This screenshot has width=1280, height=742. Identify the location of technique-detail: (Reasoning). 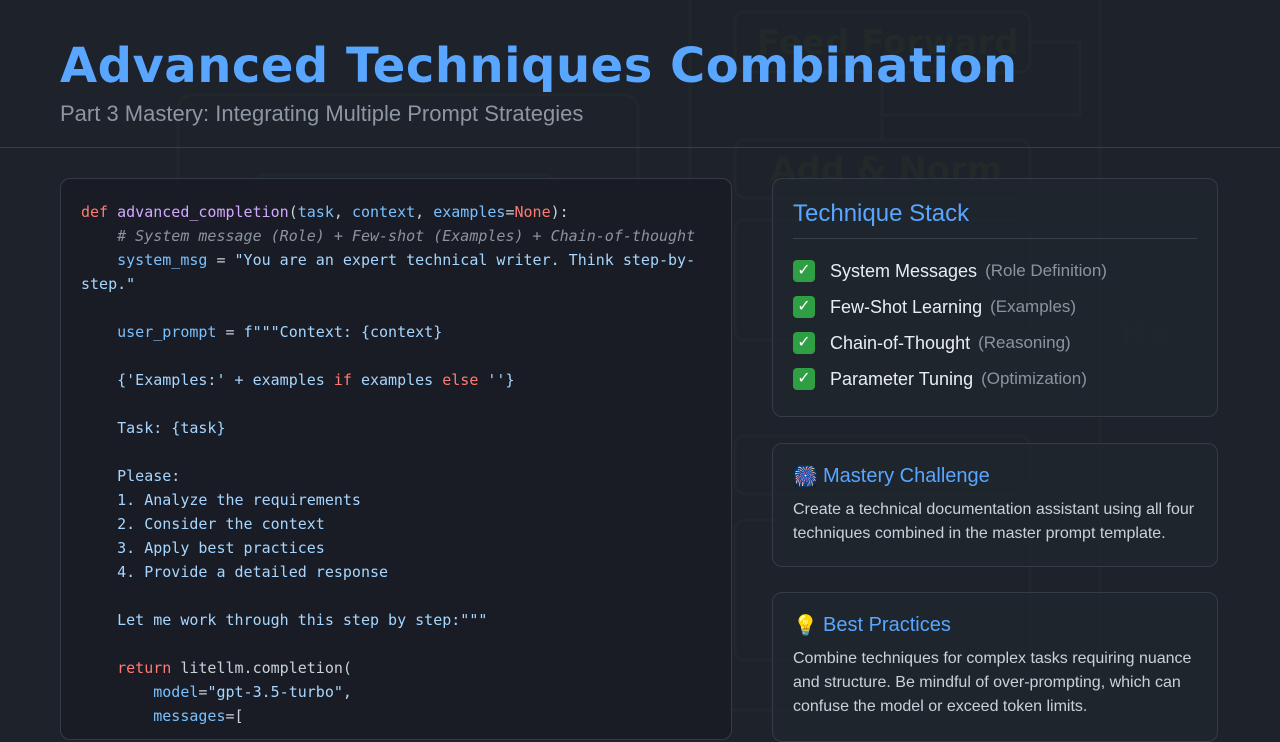
(1024, 342).